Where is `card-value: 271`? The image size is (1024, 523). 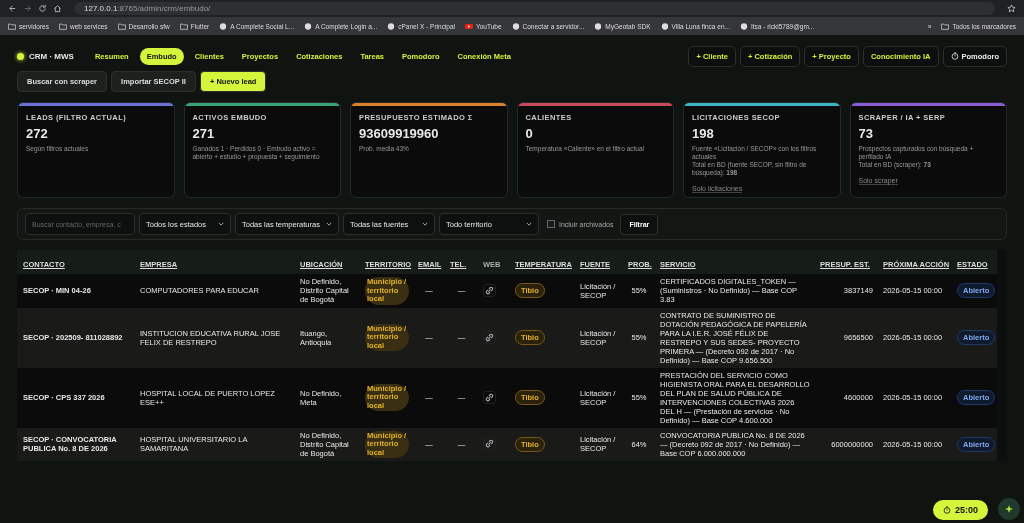 card-value: 271 is located at coordinates (204, 133).